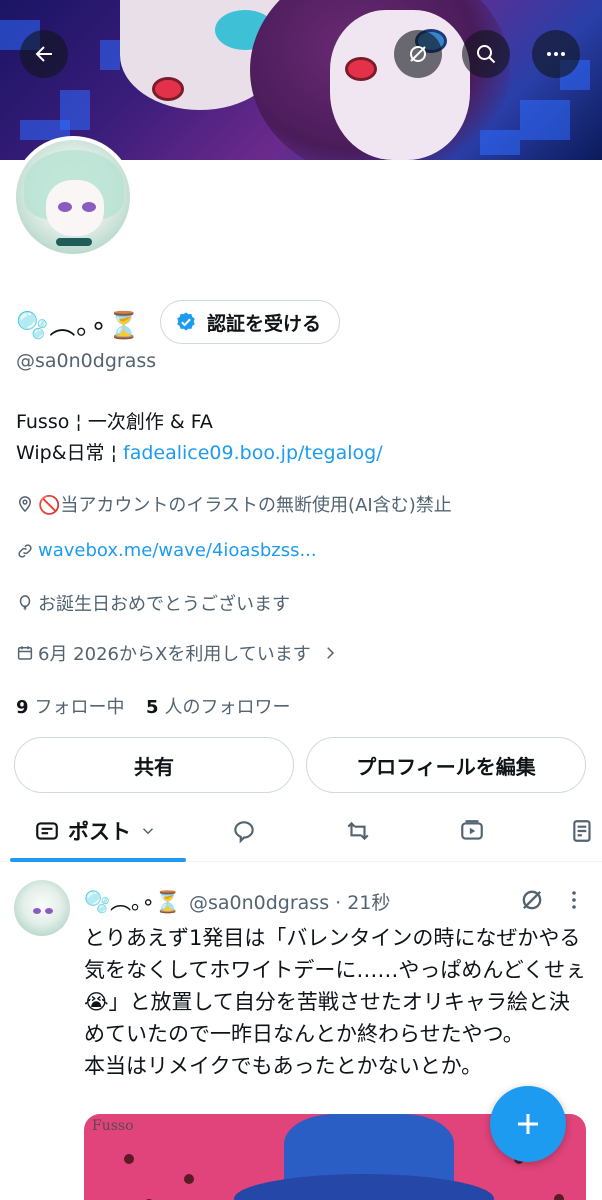 The width and height of the screenshot is (602, 1200). What do you see at coordinates (98, 860) in the screenshot?
I see `active-tab-indicator` at bounding box center [98, 860].